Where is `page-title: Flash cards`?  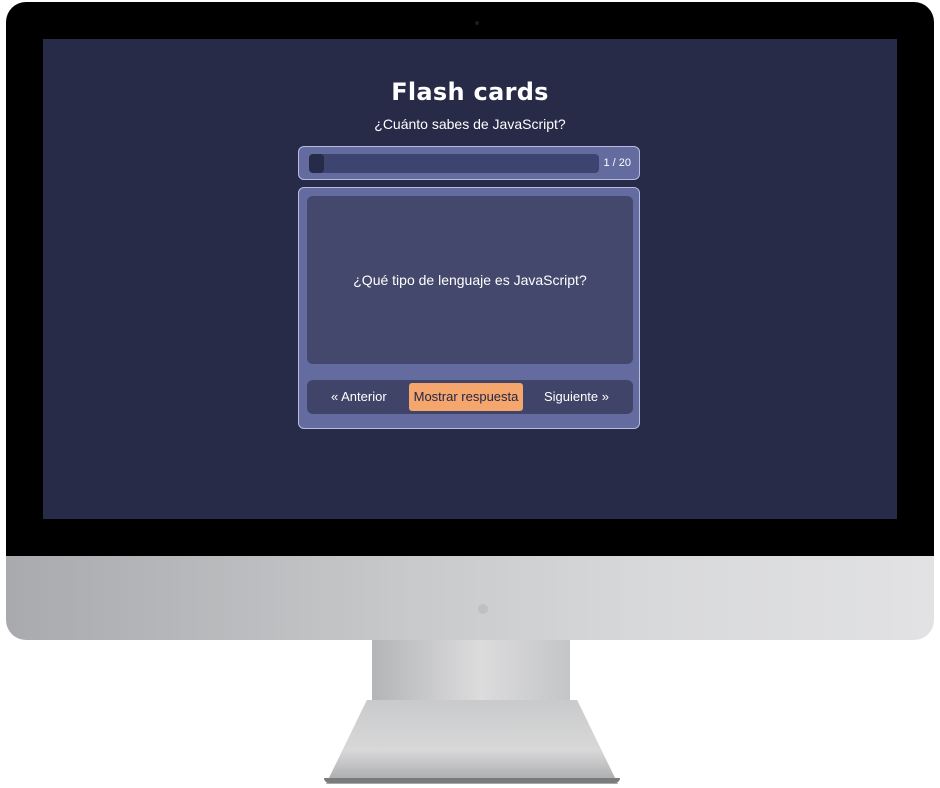
page-title: Flash cards is located at coordinates (470, 92).